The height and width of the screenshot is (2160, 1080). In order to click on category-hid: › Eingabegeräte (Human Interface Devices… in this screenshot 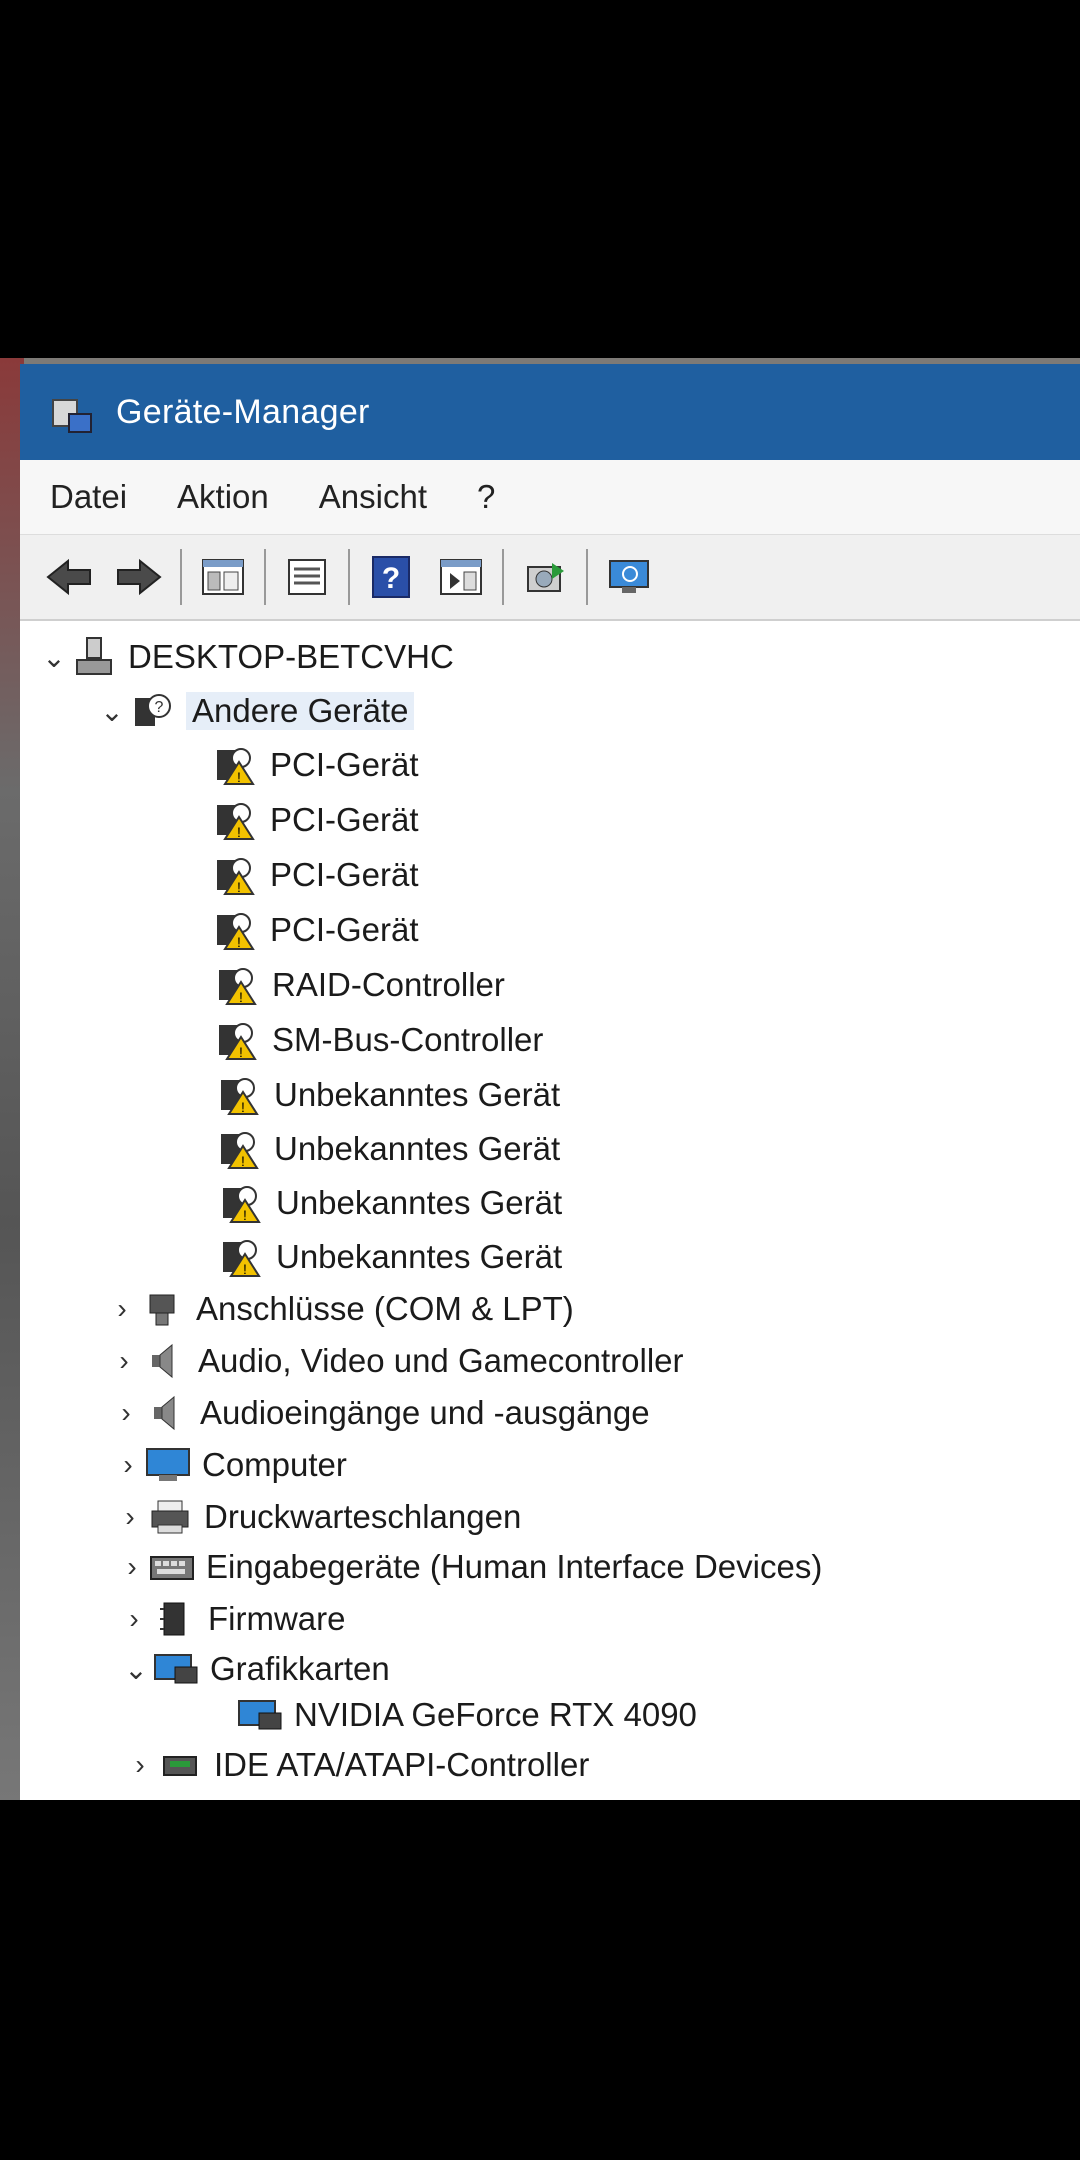, I will do `click(469, 1567)`.